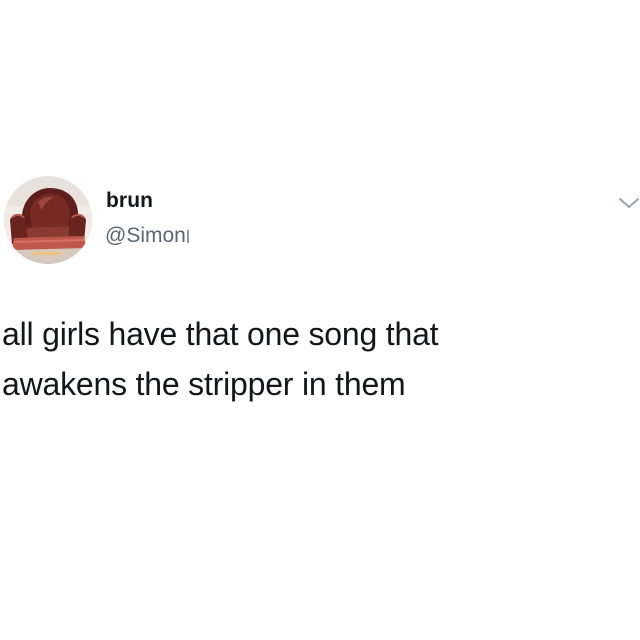 This screenshot has height=640, width=640. I want to click on handle-truncation-mark, so click(187, 236).